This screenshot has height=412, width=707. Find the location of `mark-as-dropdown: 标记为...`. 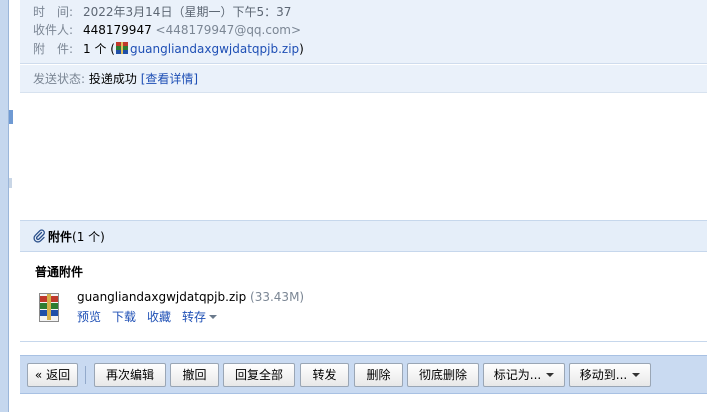

mark-as-dropdown: 标记为... is located at coordinates (524, 375).